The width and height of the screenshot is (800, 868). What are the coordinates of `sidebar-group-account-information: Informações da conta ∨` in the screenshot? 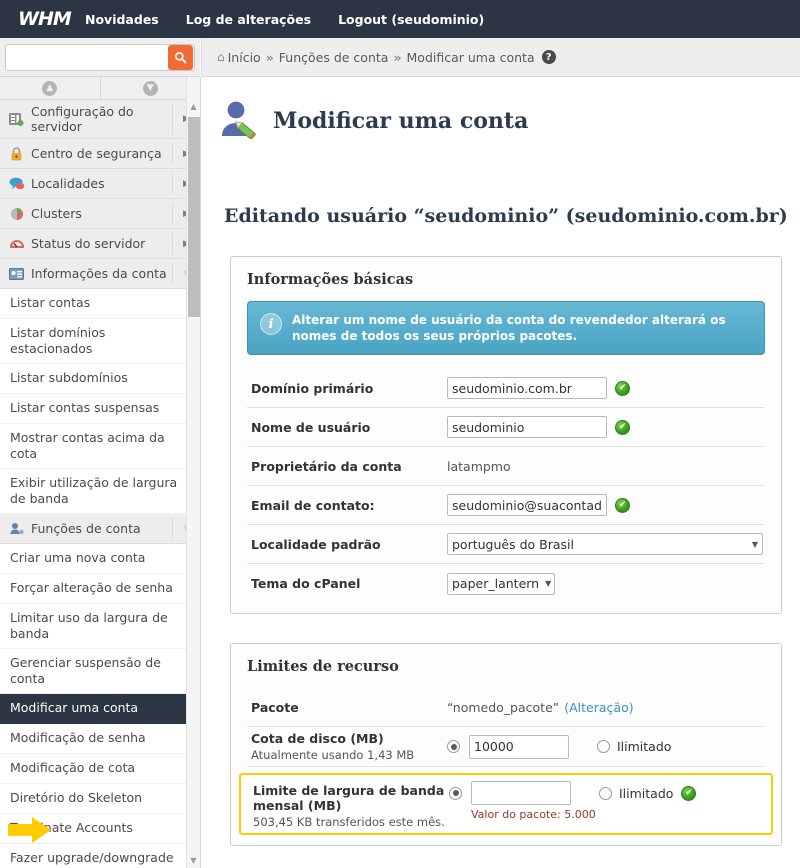 It's located at (100, 274).